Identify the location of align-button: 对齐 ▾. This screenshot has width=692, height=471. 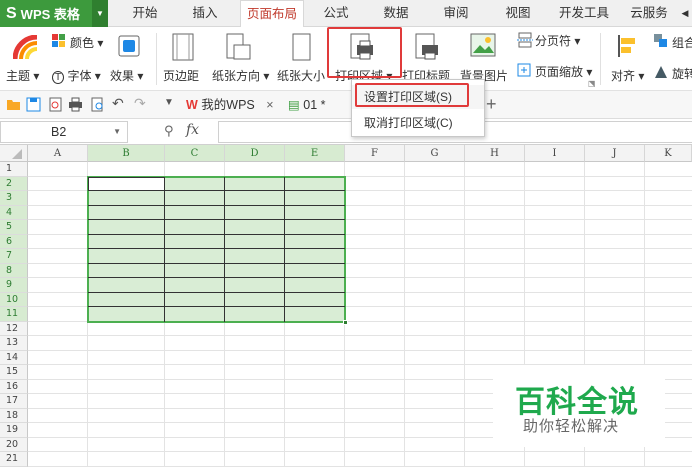
(627, 75).